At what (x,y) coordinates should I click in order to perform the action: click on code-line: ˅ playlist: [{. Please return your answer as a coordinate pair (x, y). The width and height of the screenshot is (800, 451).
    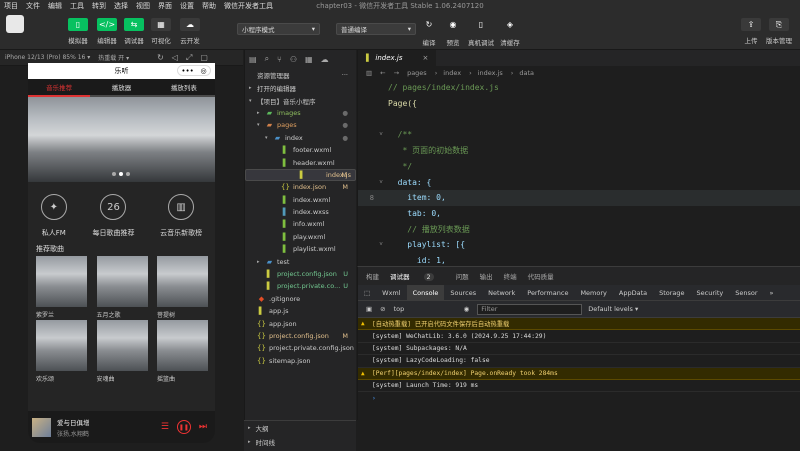
    Looking at the image, I should click on (579, 245).